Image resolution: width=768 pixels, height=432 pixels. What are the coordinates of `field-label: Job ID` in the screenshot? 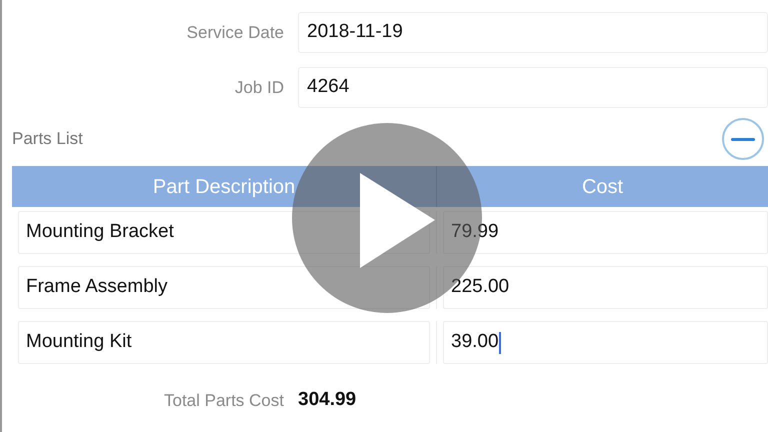 It's located at (259, 87).